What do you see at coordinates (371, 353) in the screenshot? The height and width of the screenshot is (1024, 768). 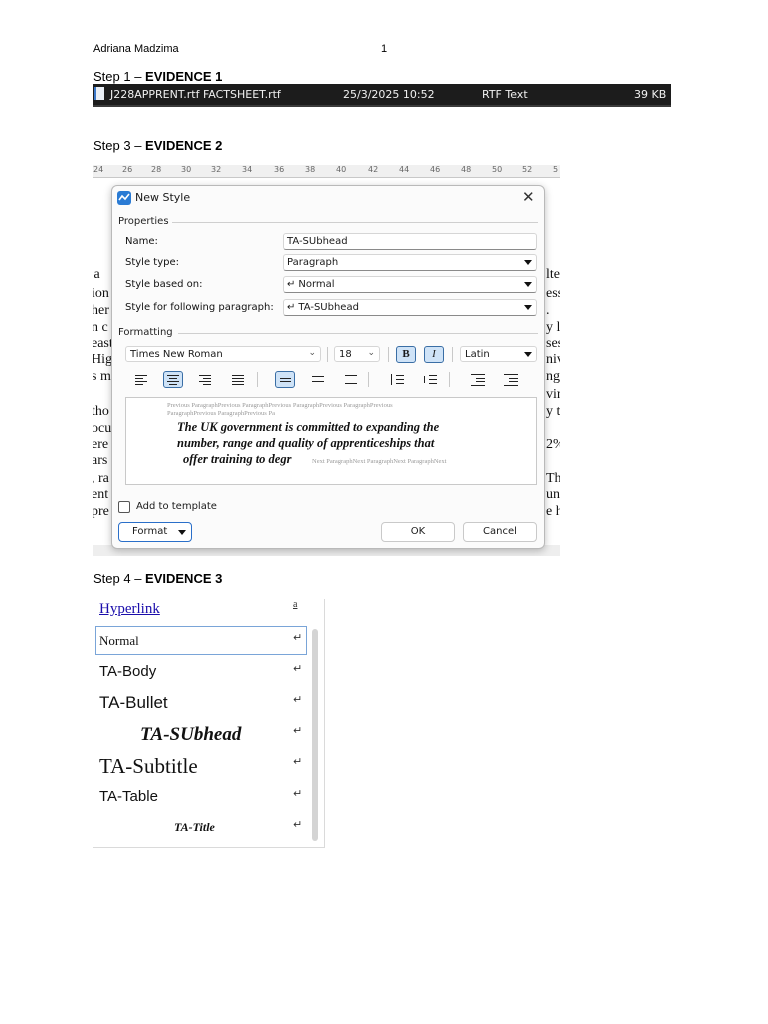 I see `chevron-down-icon: ⌄` at bounding box center [371, 353].